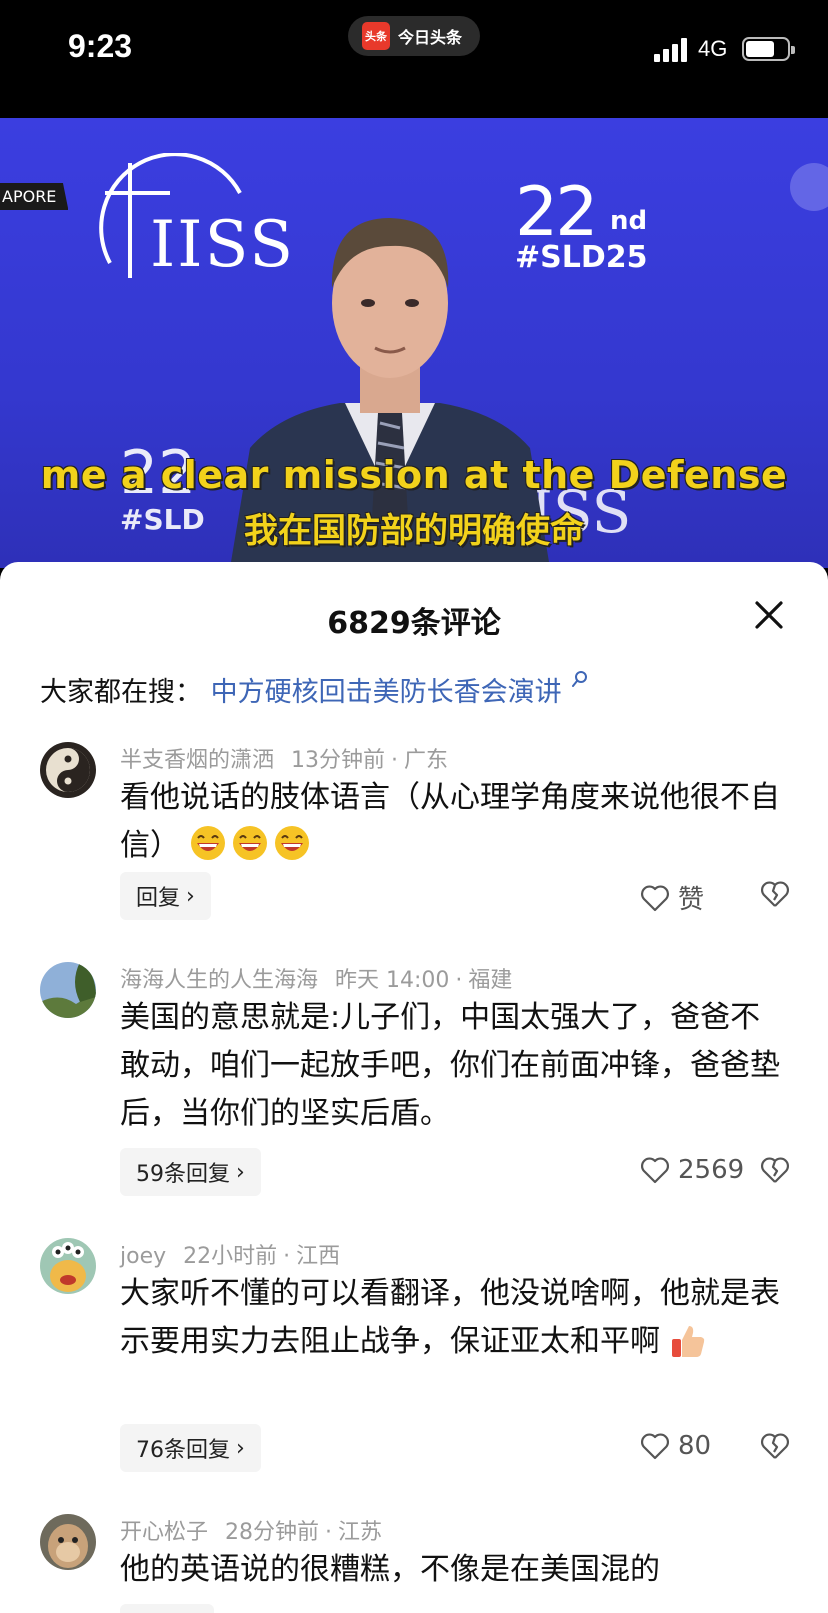  Describe the element at coordinates (219, 980) in the screenshot. I see `comment-username: 海海人生的人生海海` at that location.